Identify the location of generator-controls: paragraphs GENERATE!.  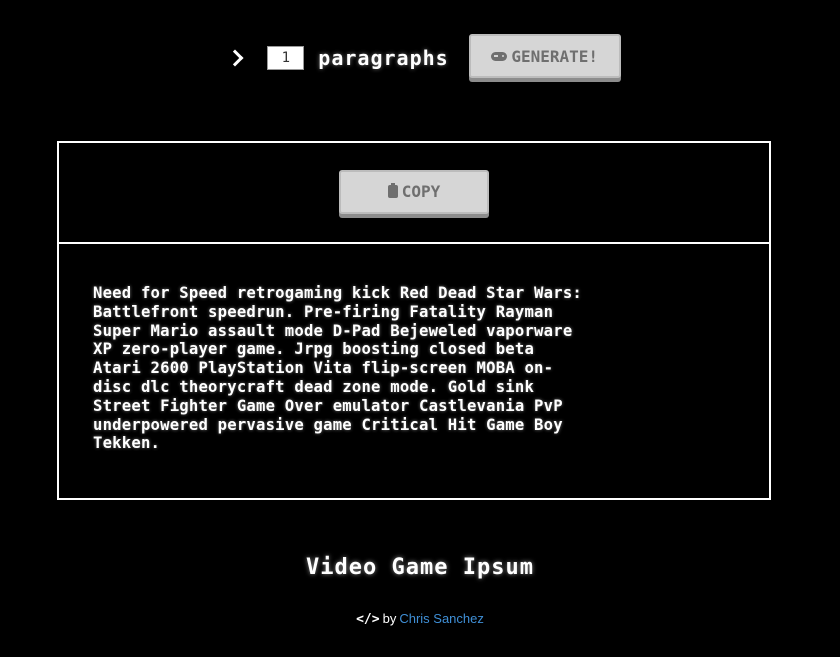
(420, 58).